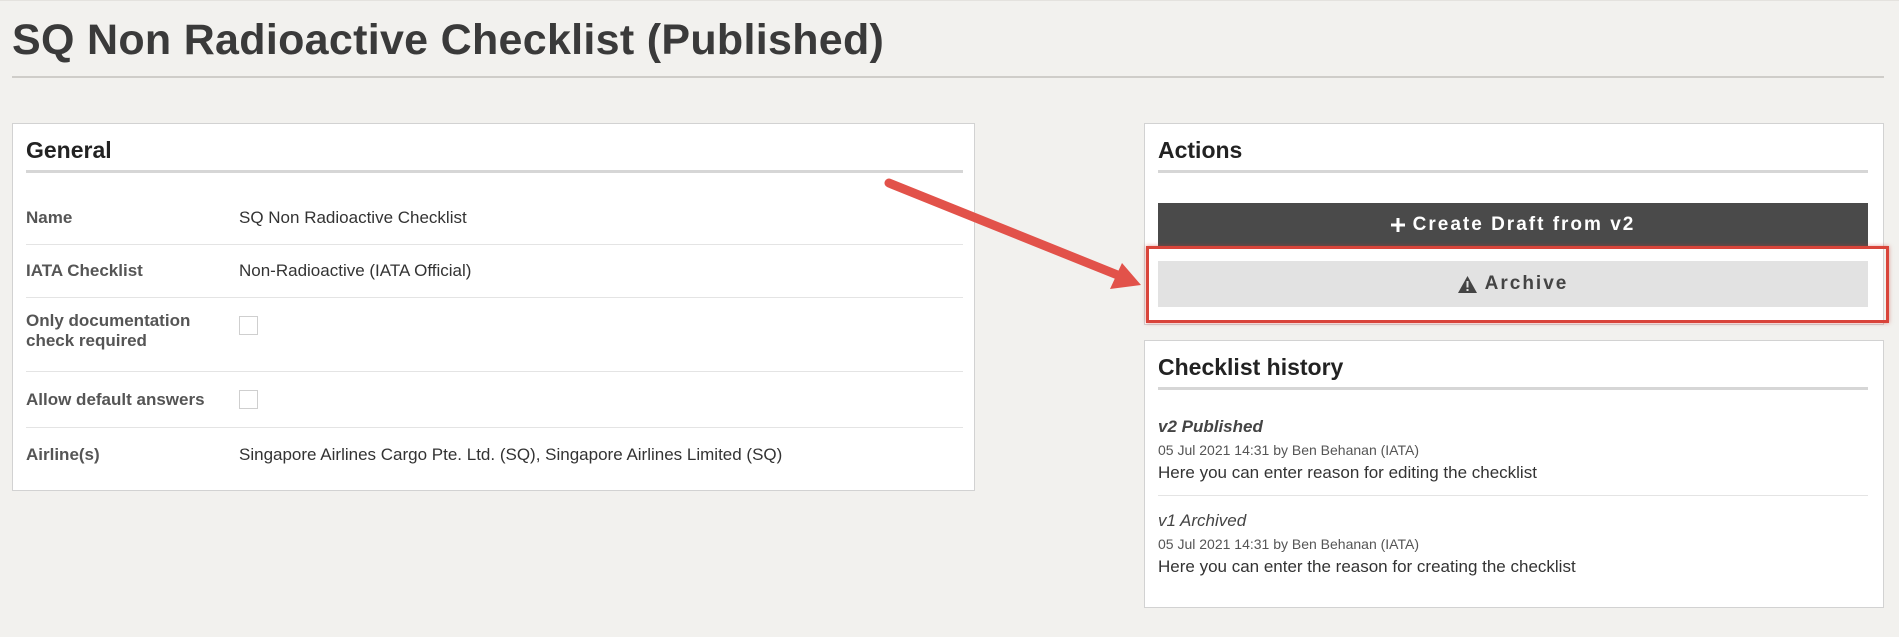  Describe the element at coordinates (115, 399) in the screenshot. I see `allow-default-answers-label: Allow default answers` at that location.